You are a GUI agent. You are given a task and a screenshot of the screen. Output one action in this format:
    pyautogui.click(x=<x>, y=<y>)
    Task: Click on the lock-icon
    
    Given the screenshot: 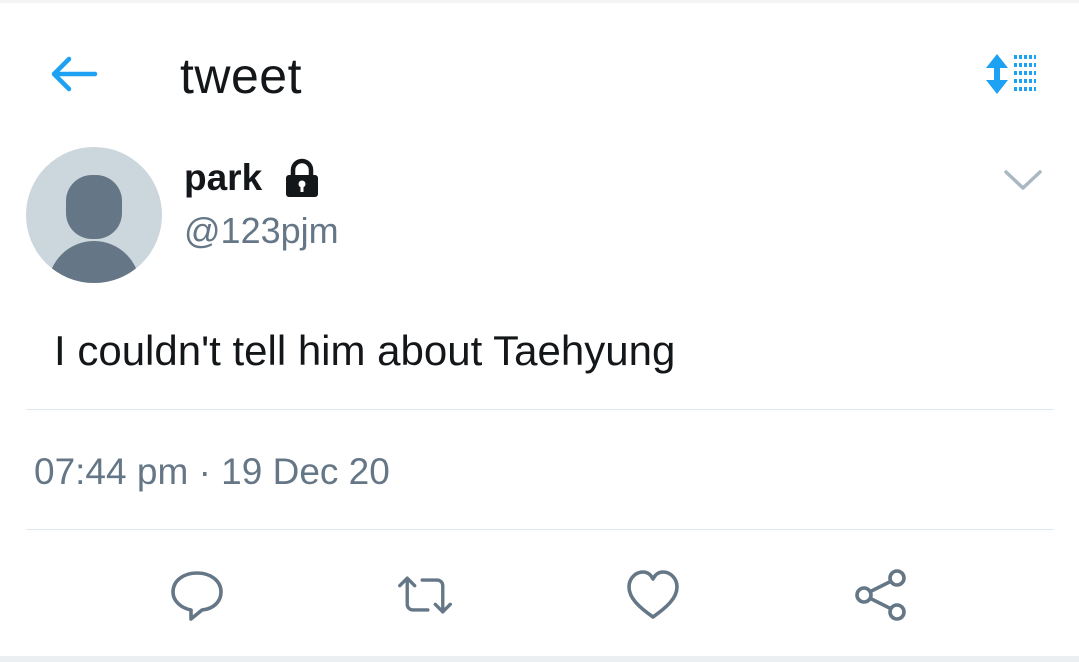 What is the action you would take?
    pyautogui.click(x=302, y=178)
    